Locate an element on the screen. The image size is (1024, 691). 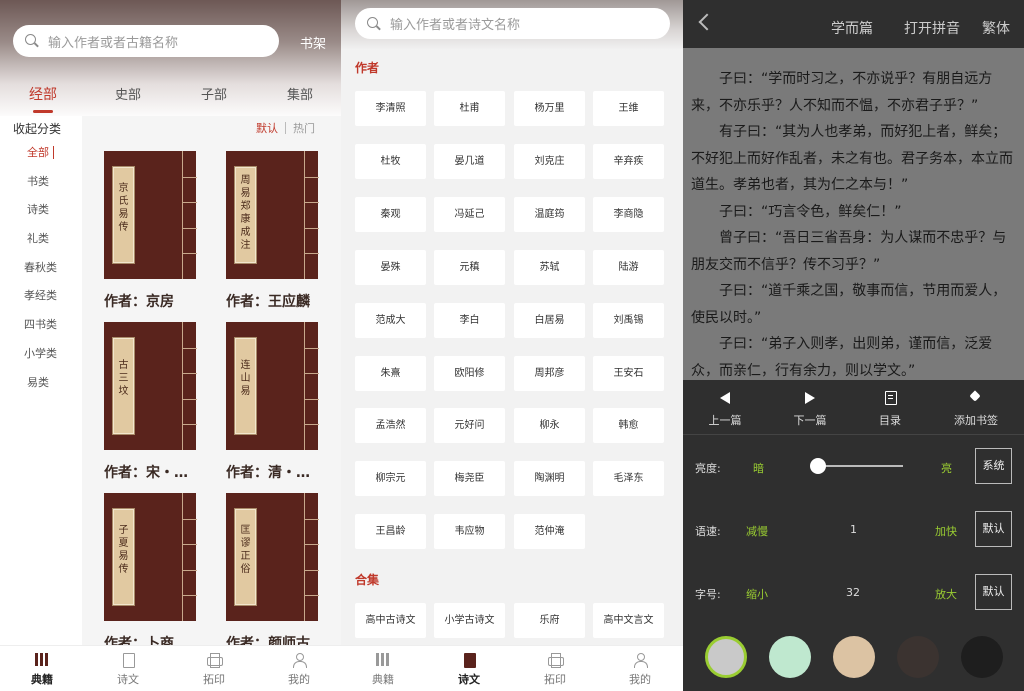
category-item: 四书类 is located at coordinates (41, 330).